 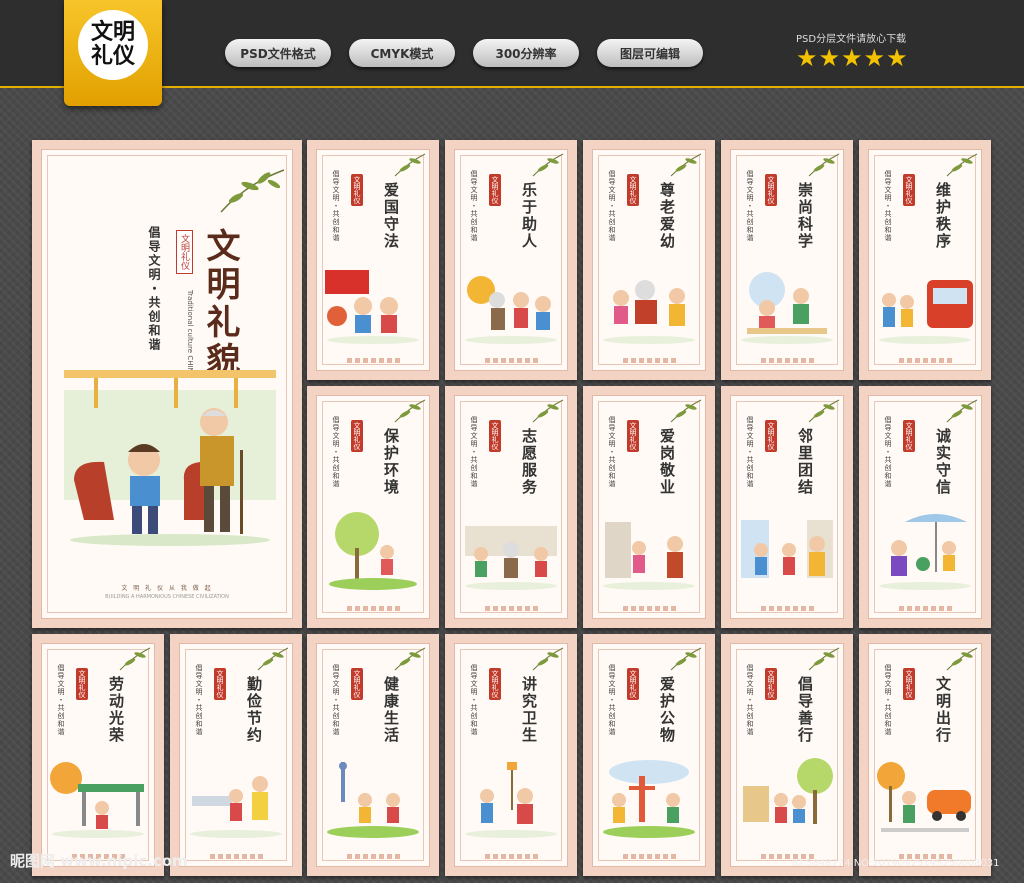 What do you see at coordinates (787, 260) in the screenshot?
I see `poster-card: 倡导文明・共创和谐 文明礼仪 崇尚科学` at bounding box center [787, 260].